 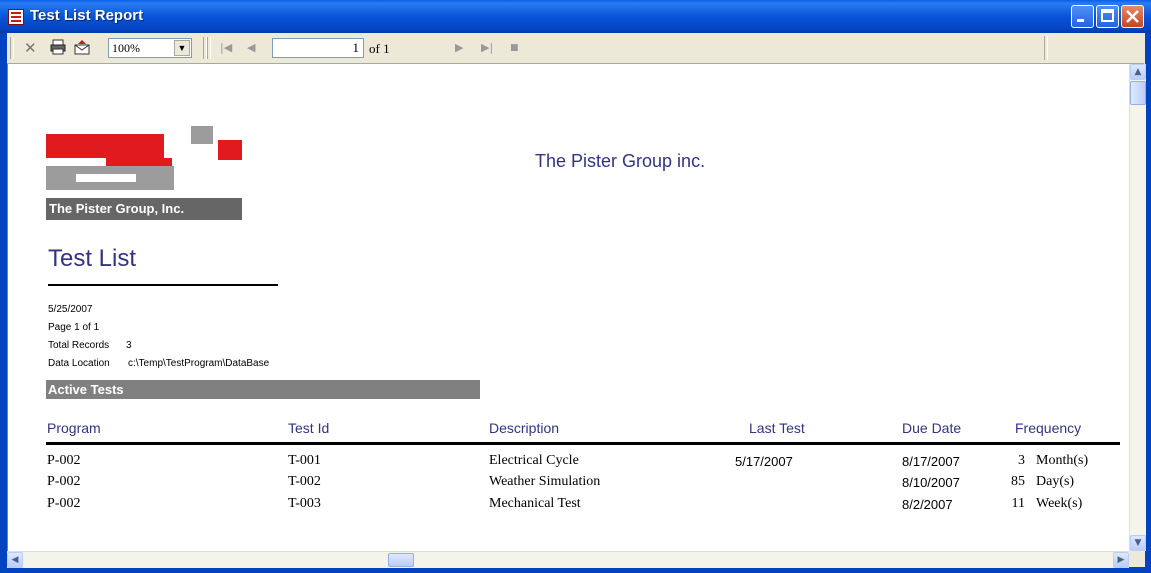 I want to click on maximize-icon, so click(x=1107, y=15).